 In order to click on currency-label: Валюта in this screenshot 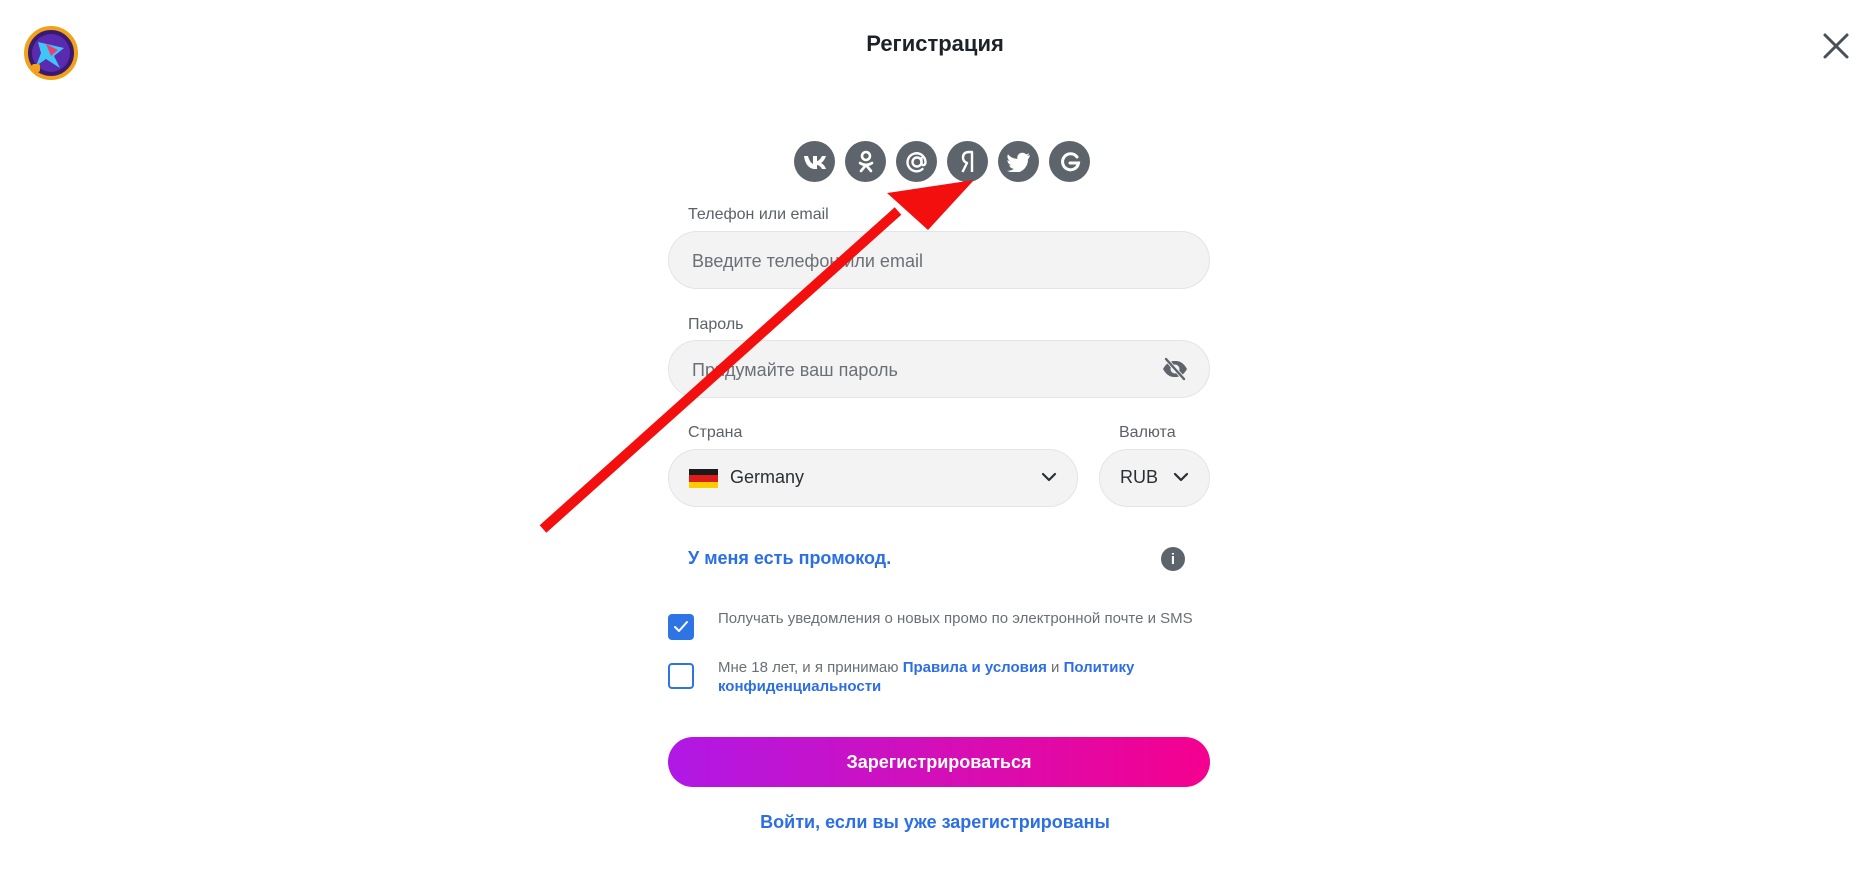, I will do `click(1147, 432)`.